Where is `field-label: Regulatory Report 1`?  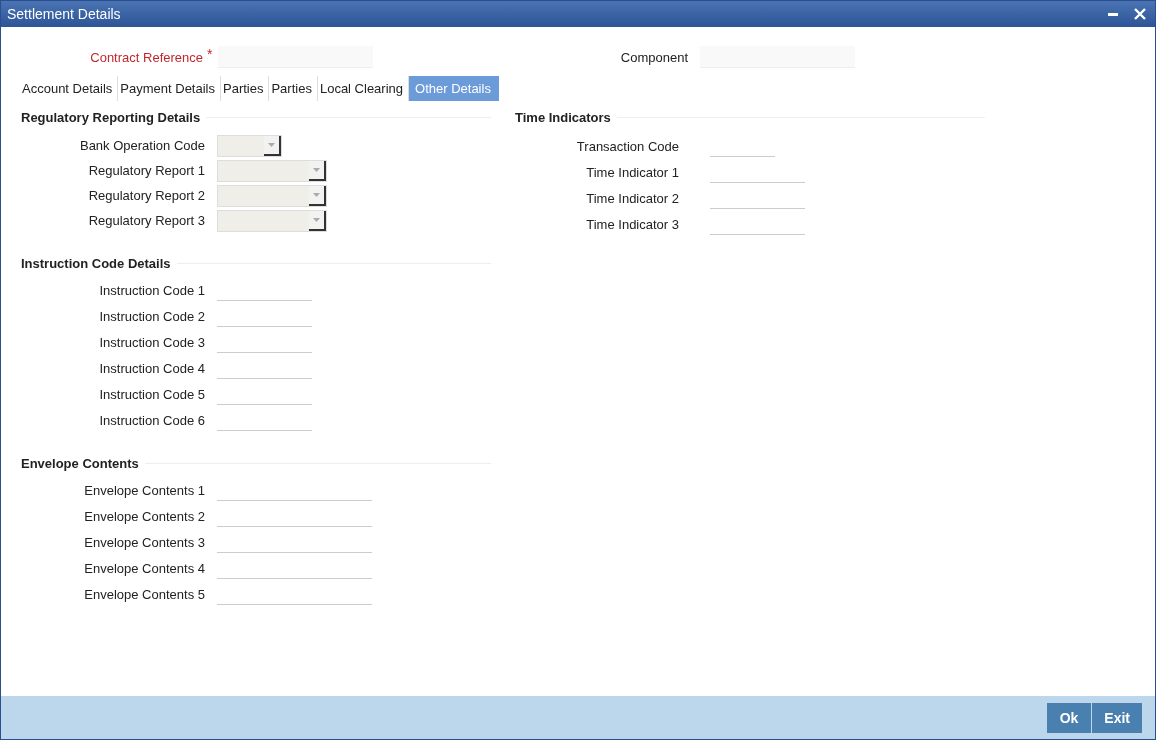 field-label: Regulatory Report 1 is located at coordinates (146, 170).